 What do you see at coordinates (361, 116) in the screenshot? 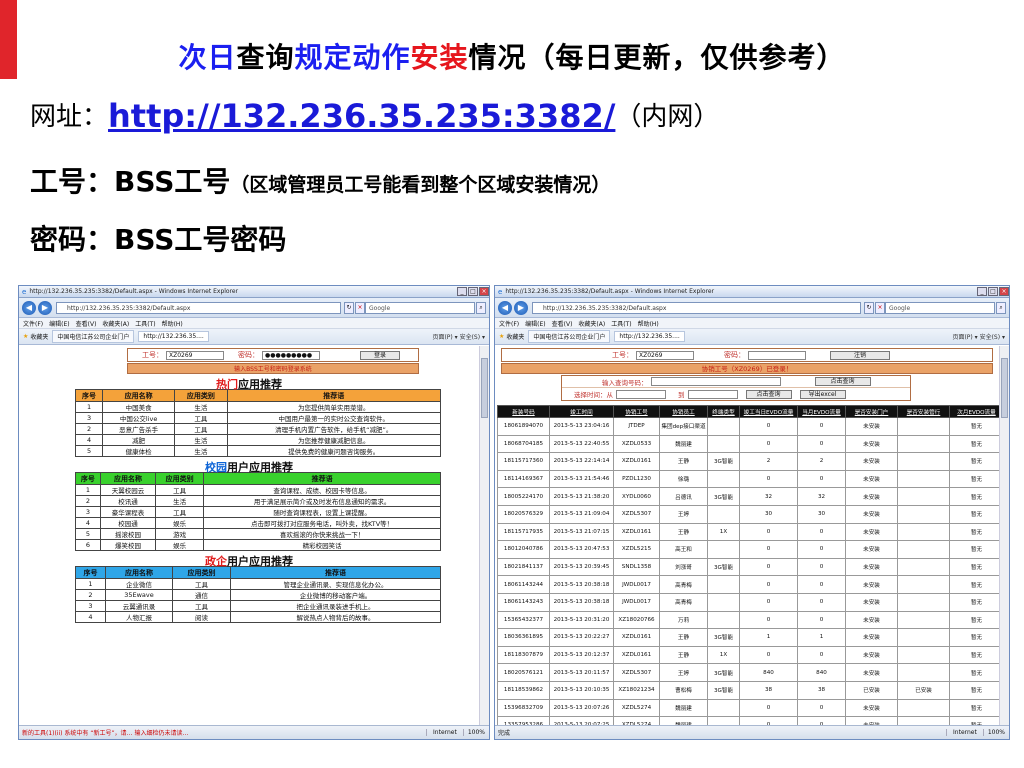
I see `url-link: http://132.236.35.235:3382/` at bounding box center [361, 116].